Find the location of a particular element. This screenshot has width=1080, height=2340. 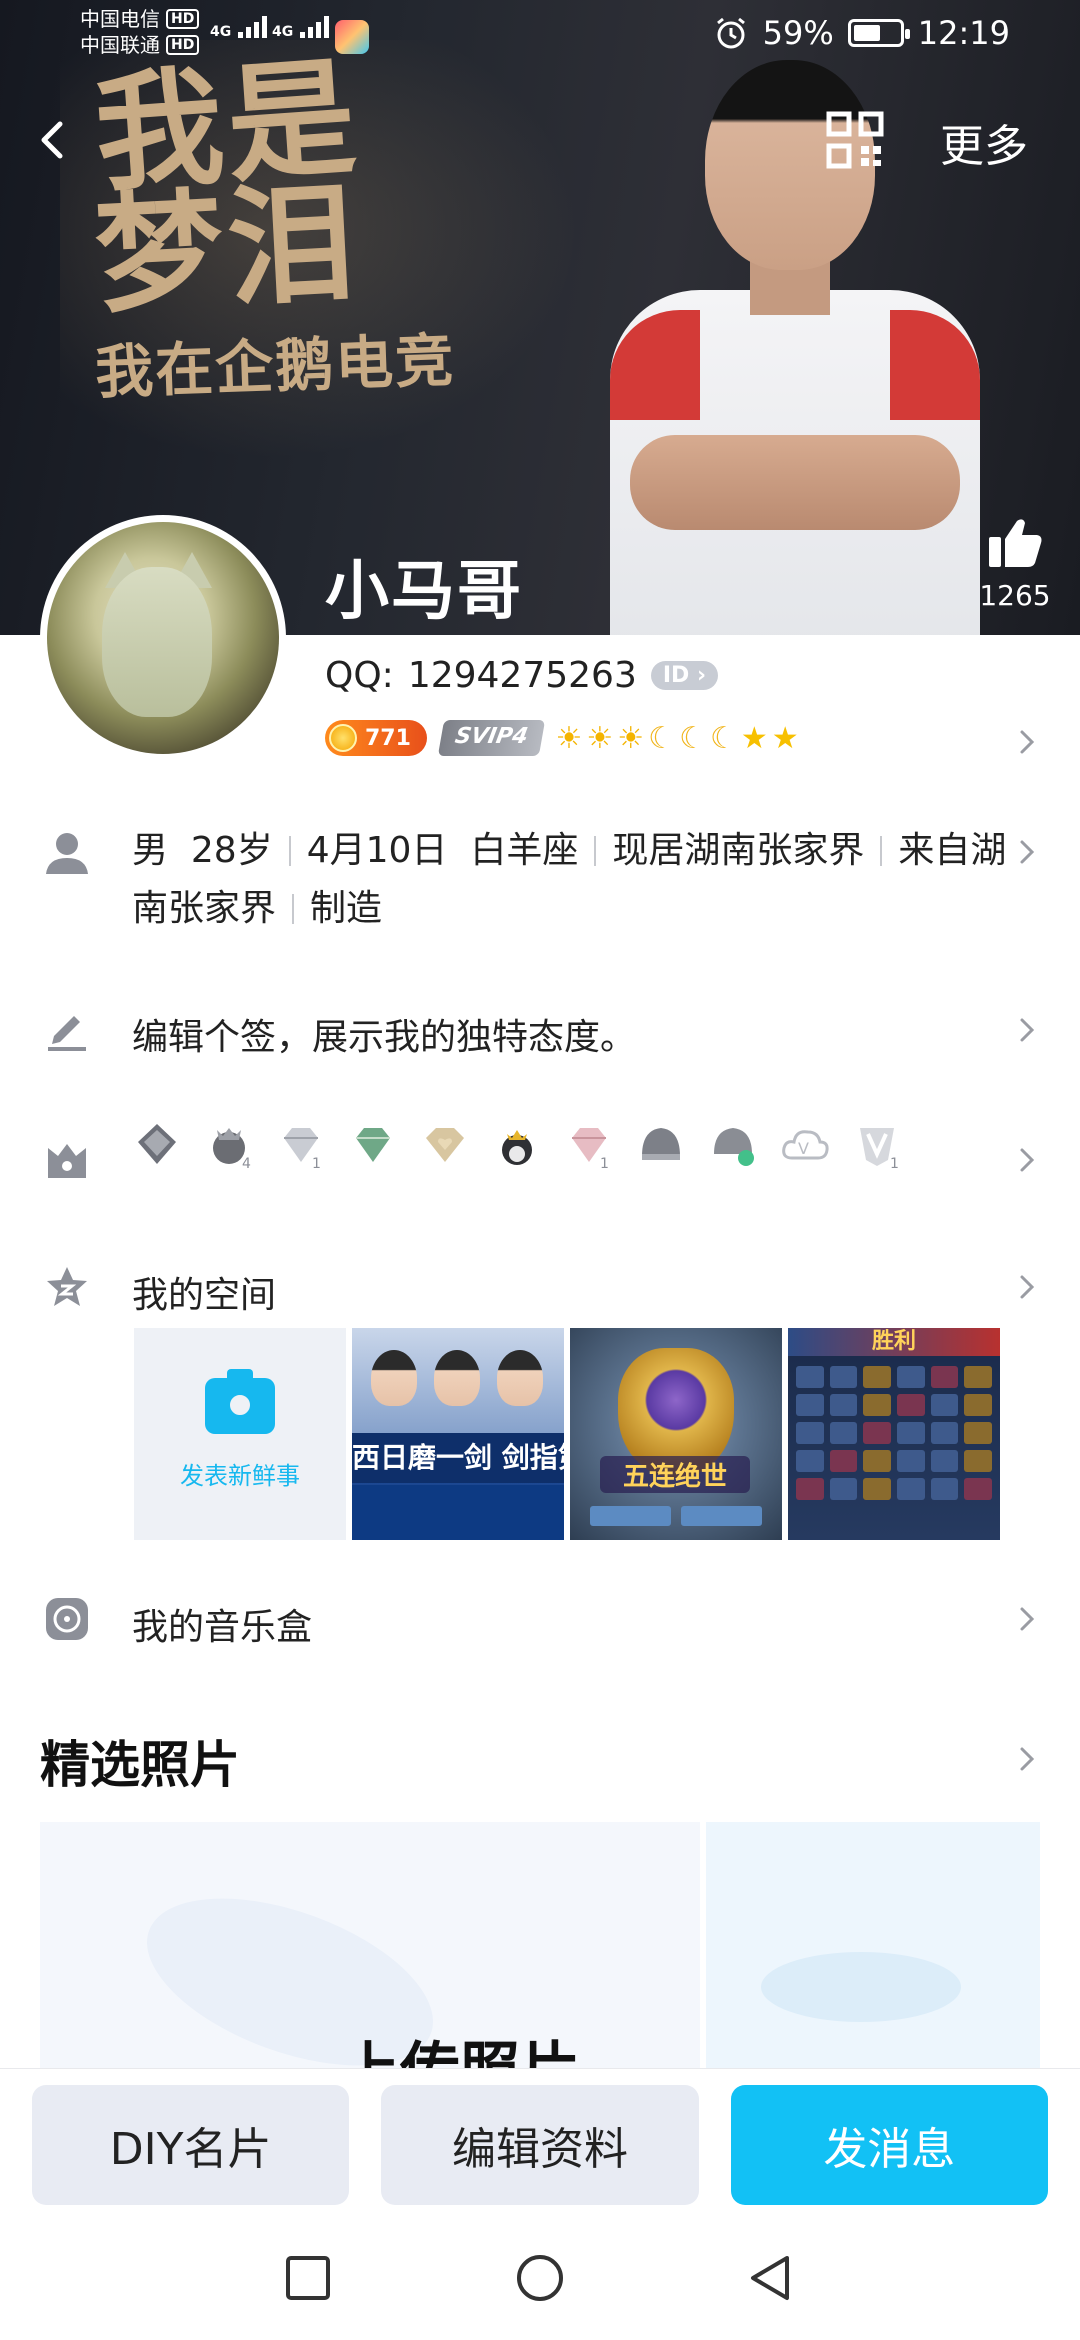

residence: 现居湖南张家界 is located at coordinates (738, 850).